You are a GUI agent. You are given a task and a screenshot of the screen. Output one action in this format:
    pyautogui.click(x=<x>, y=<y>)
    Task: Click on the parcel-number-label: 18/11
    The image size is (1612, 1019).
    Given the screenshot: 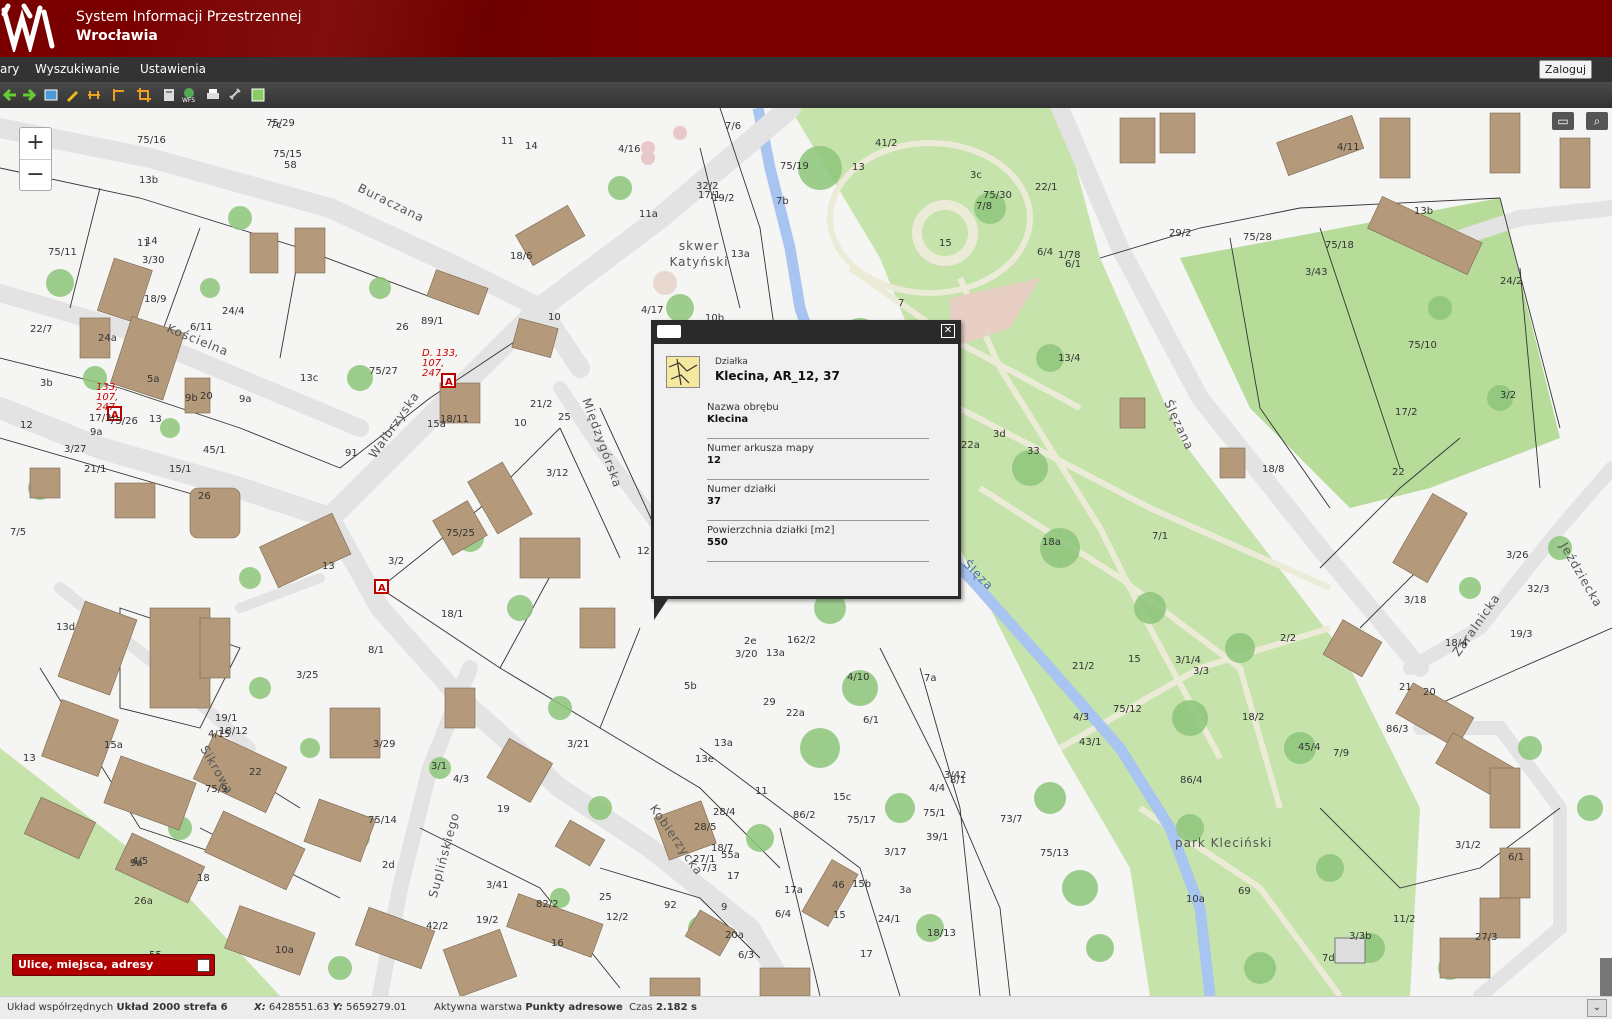 What is the action you would take?
    pyautogui.click(x=454, y=419)
    